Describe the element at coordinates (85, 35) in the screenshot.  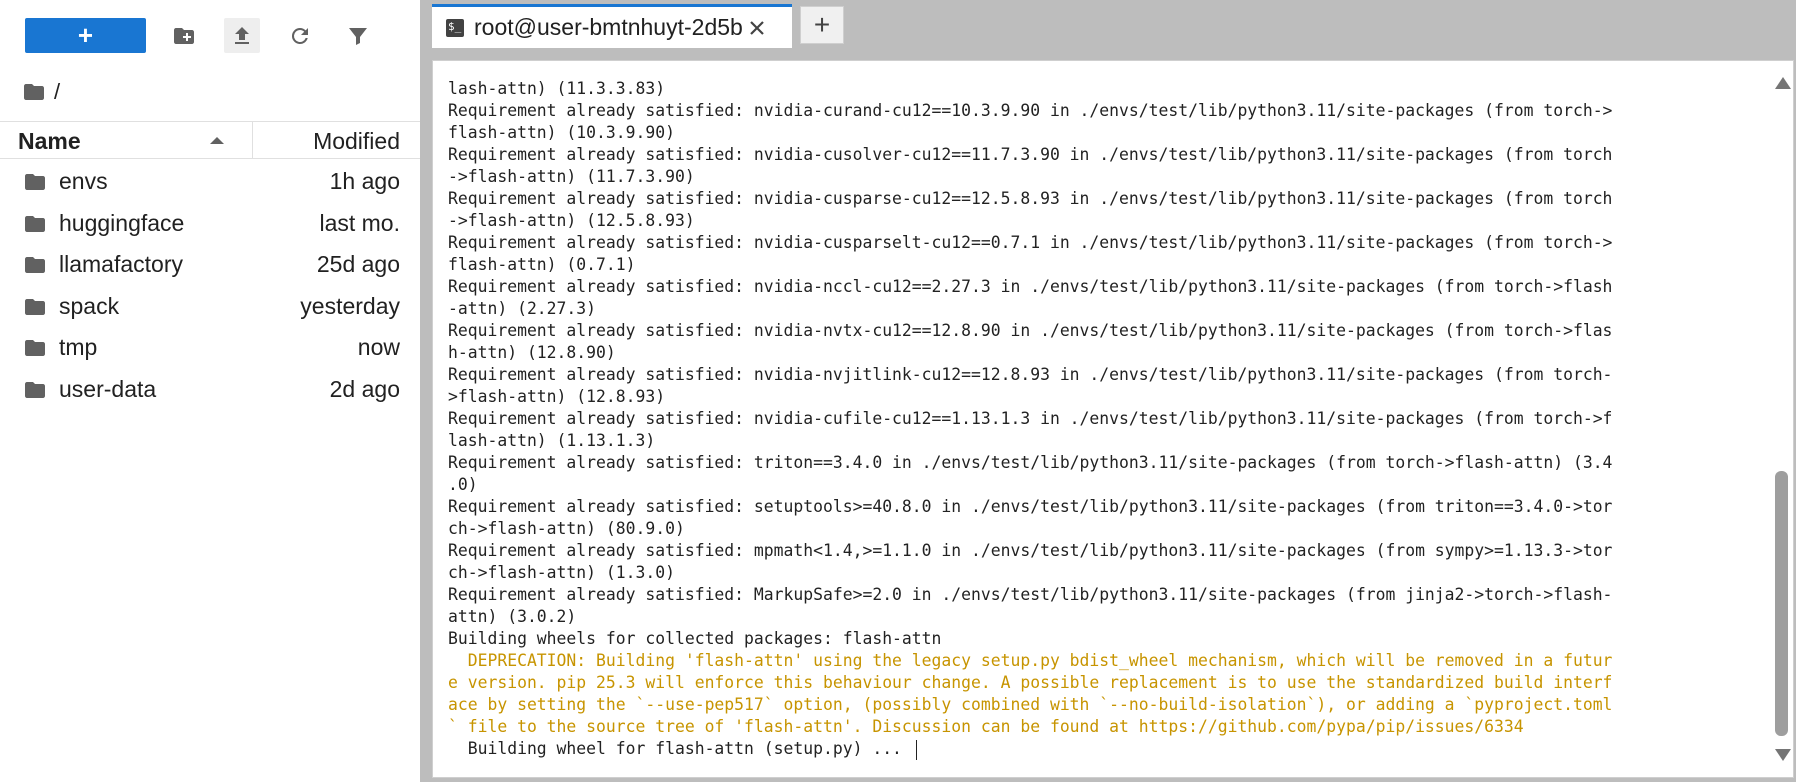
I see `new-launcher-button: +` at that location.